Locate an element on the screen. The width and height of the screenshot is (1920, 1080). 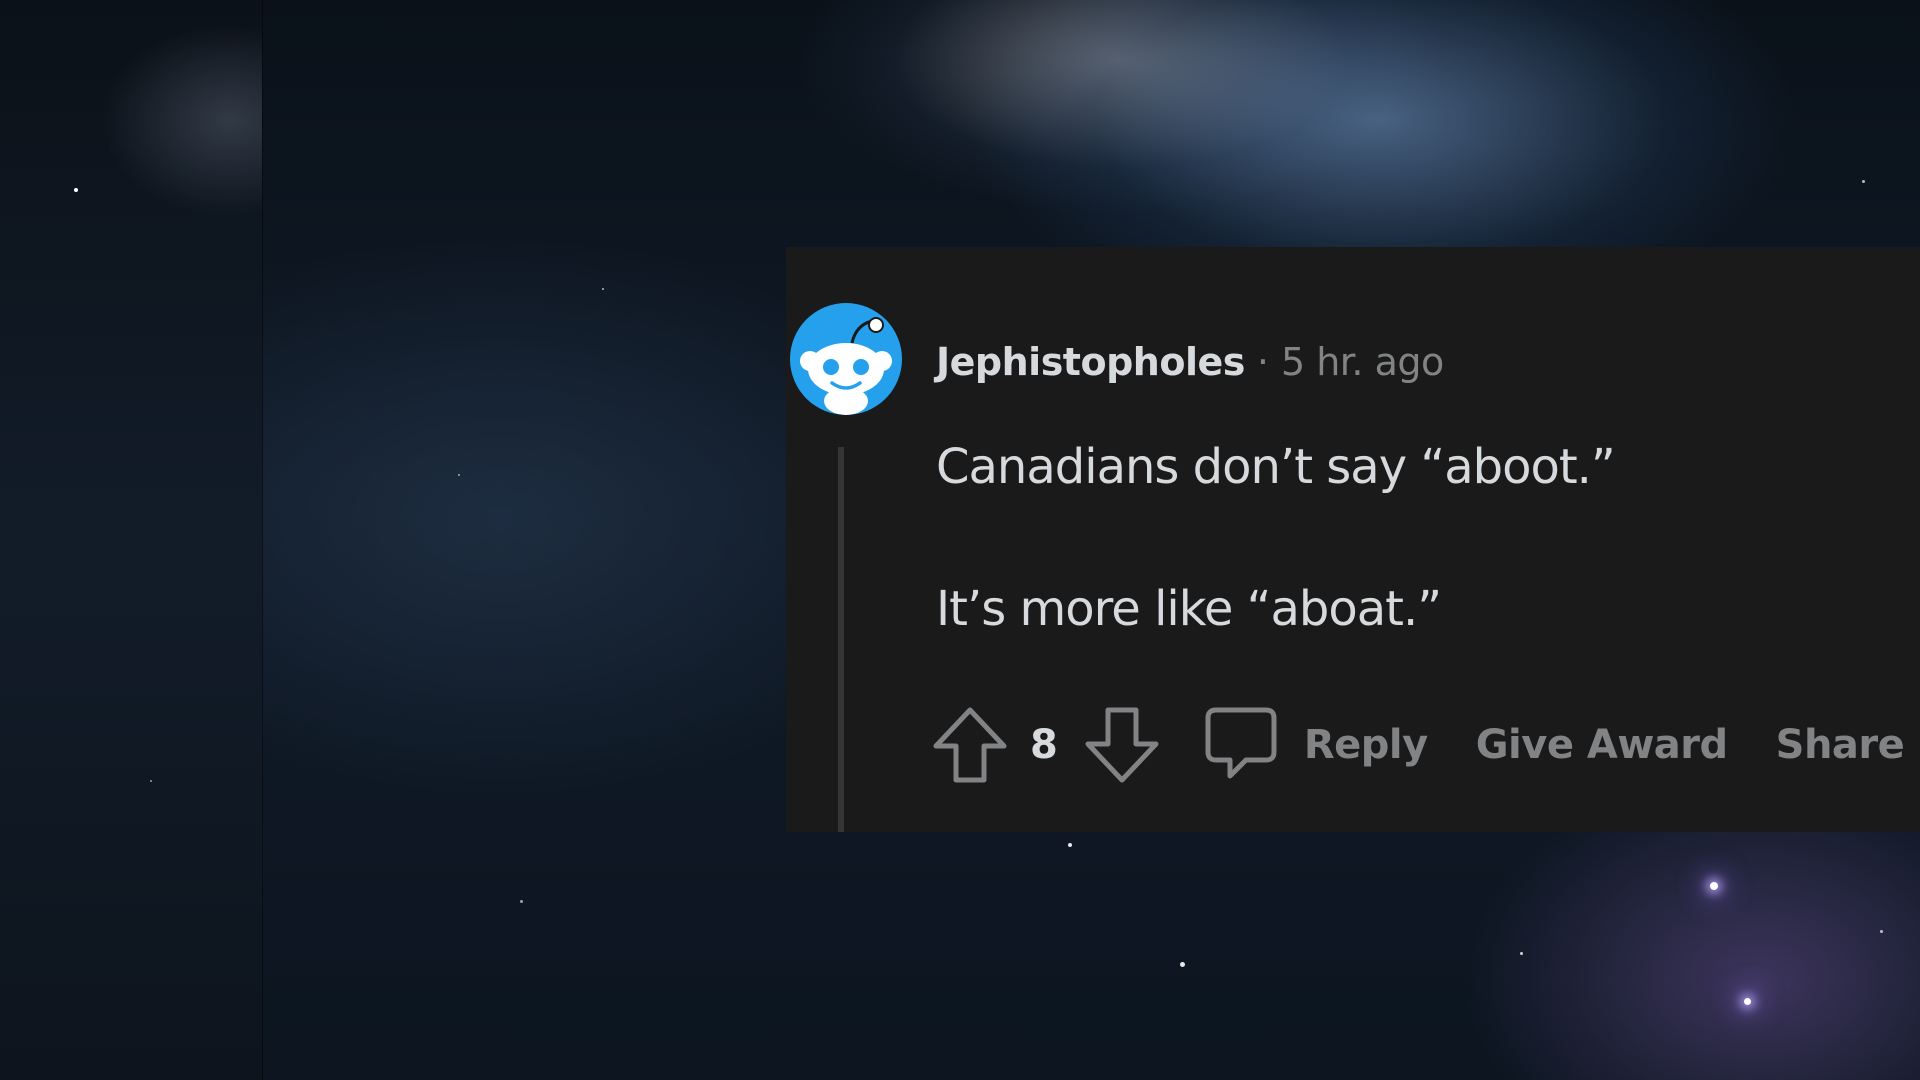
reply-button: Reply is located at coordinates (1315, 745).